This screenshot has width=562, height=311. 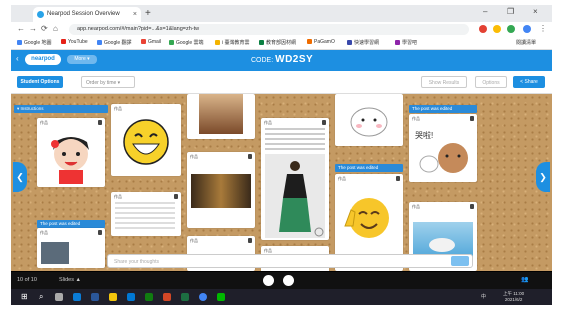 I want to click on left-arrow-icon: ❮, so click(x=20, y=177).